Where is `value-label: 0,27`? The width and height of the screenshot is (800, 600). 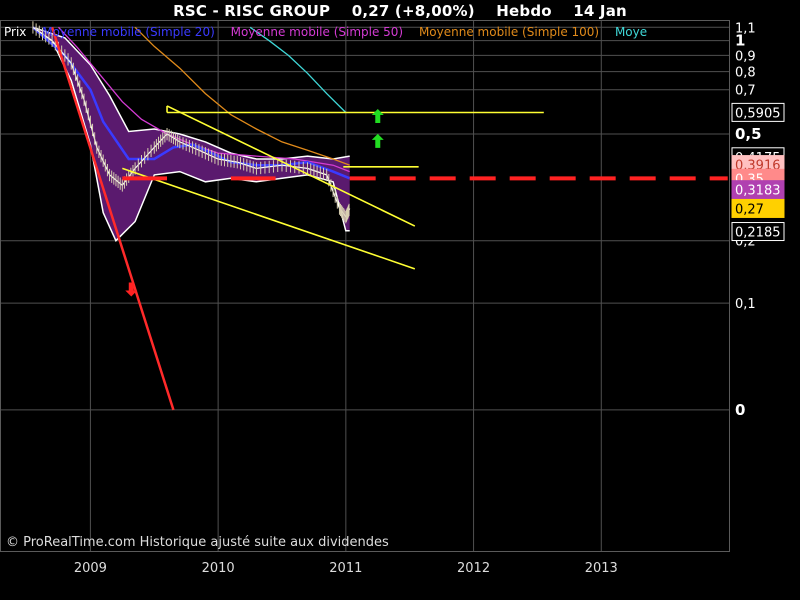 value-label: 0,27 is located at coordinates (749, 209).